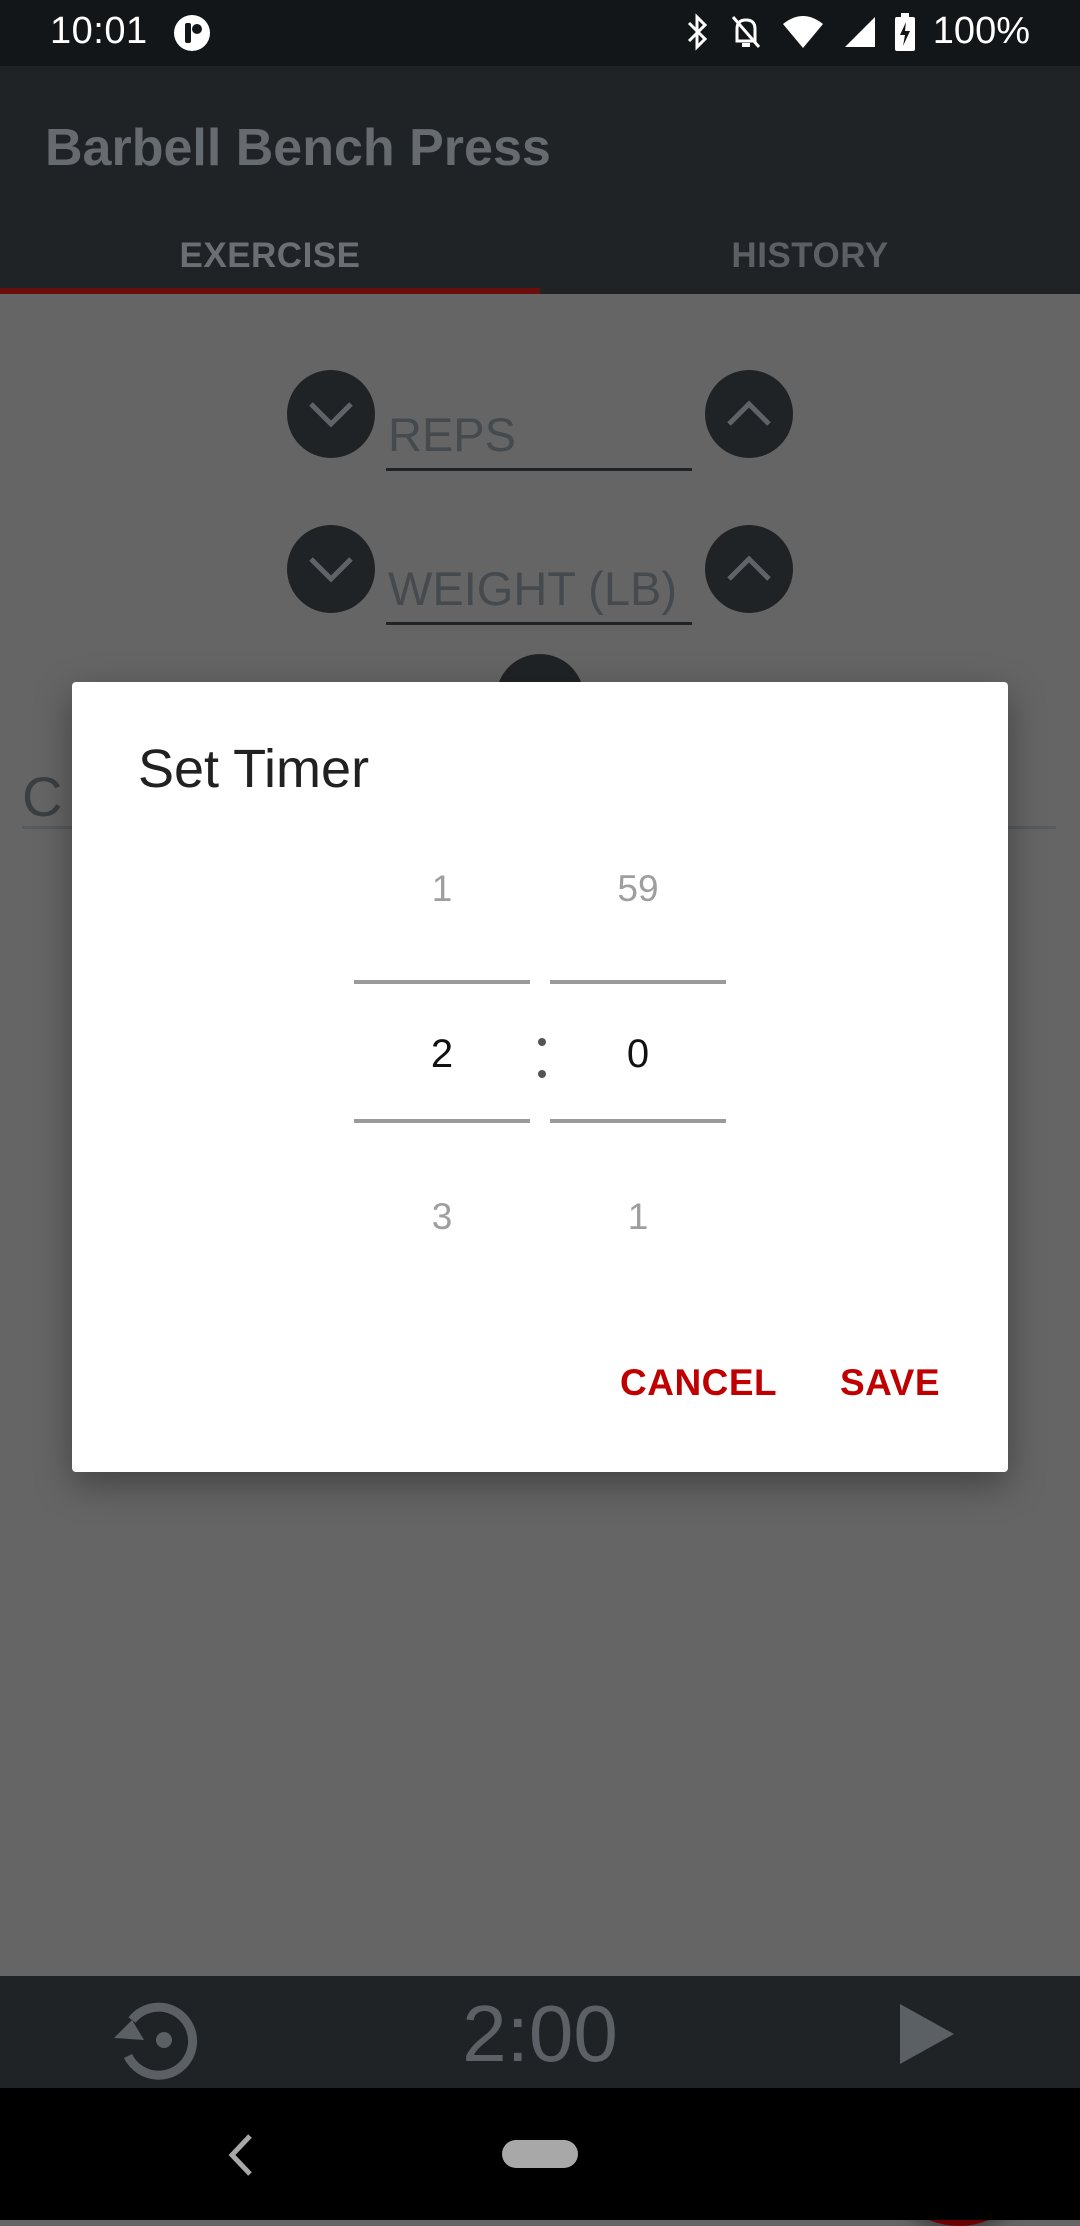 This screenshot has height=2226, width=1080. I want to click on reps-increment-button, so click(749, 414).